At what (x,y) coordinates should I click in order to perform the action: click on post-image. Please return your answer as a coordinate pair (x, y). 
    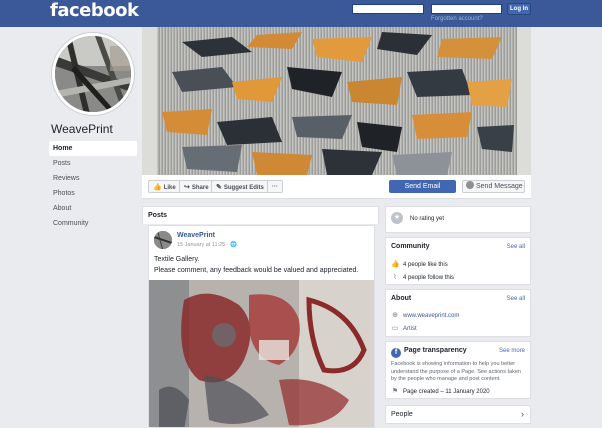
    Looking at the image, I should click on (261, 353).